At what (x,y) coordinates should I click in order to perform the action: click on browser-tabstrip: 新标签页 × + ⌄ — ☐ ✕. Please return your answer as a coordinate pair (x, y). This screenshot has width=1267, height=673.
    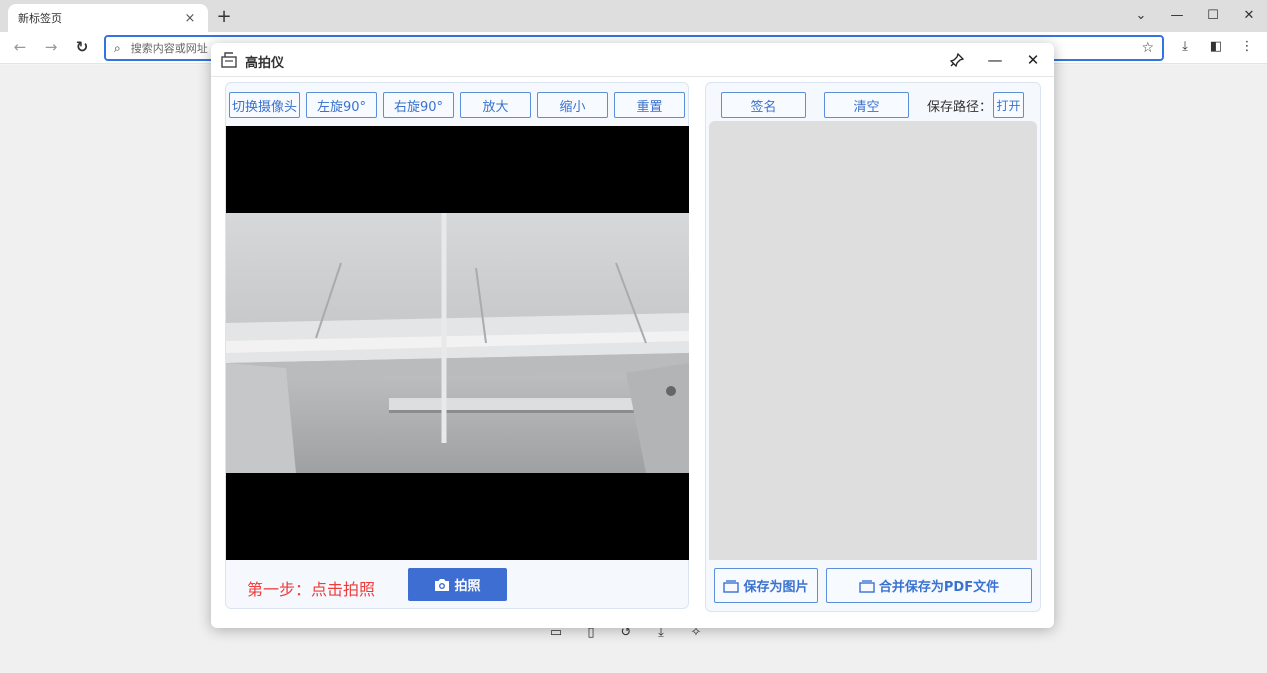
    Looking at the image, I should click on (633, 16).